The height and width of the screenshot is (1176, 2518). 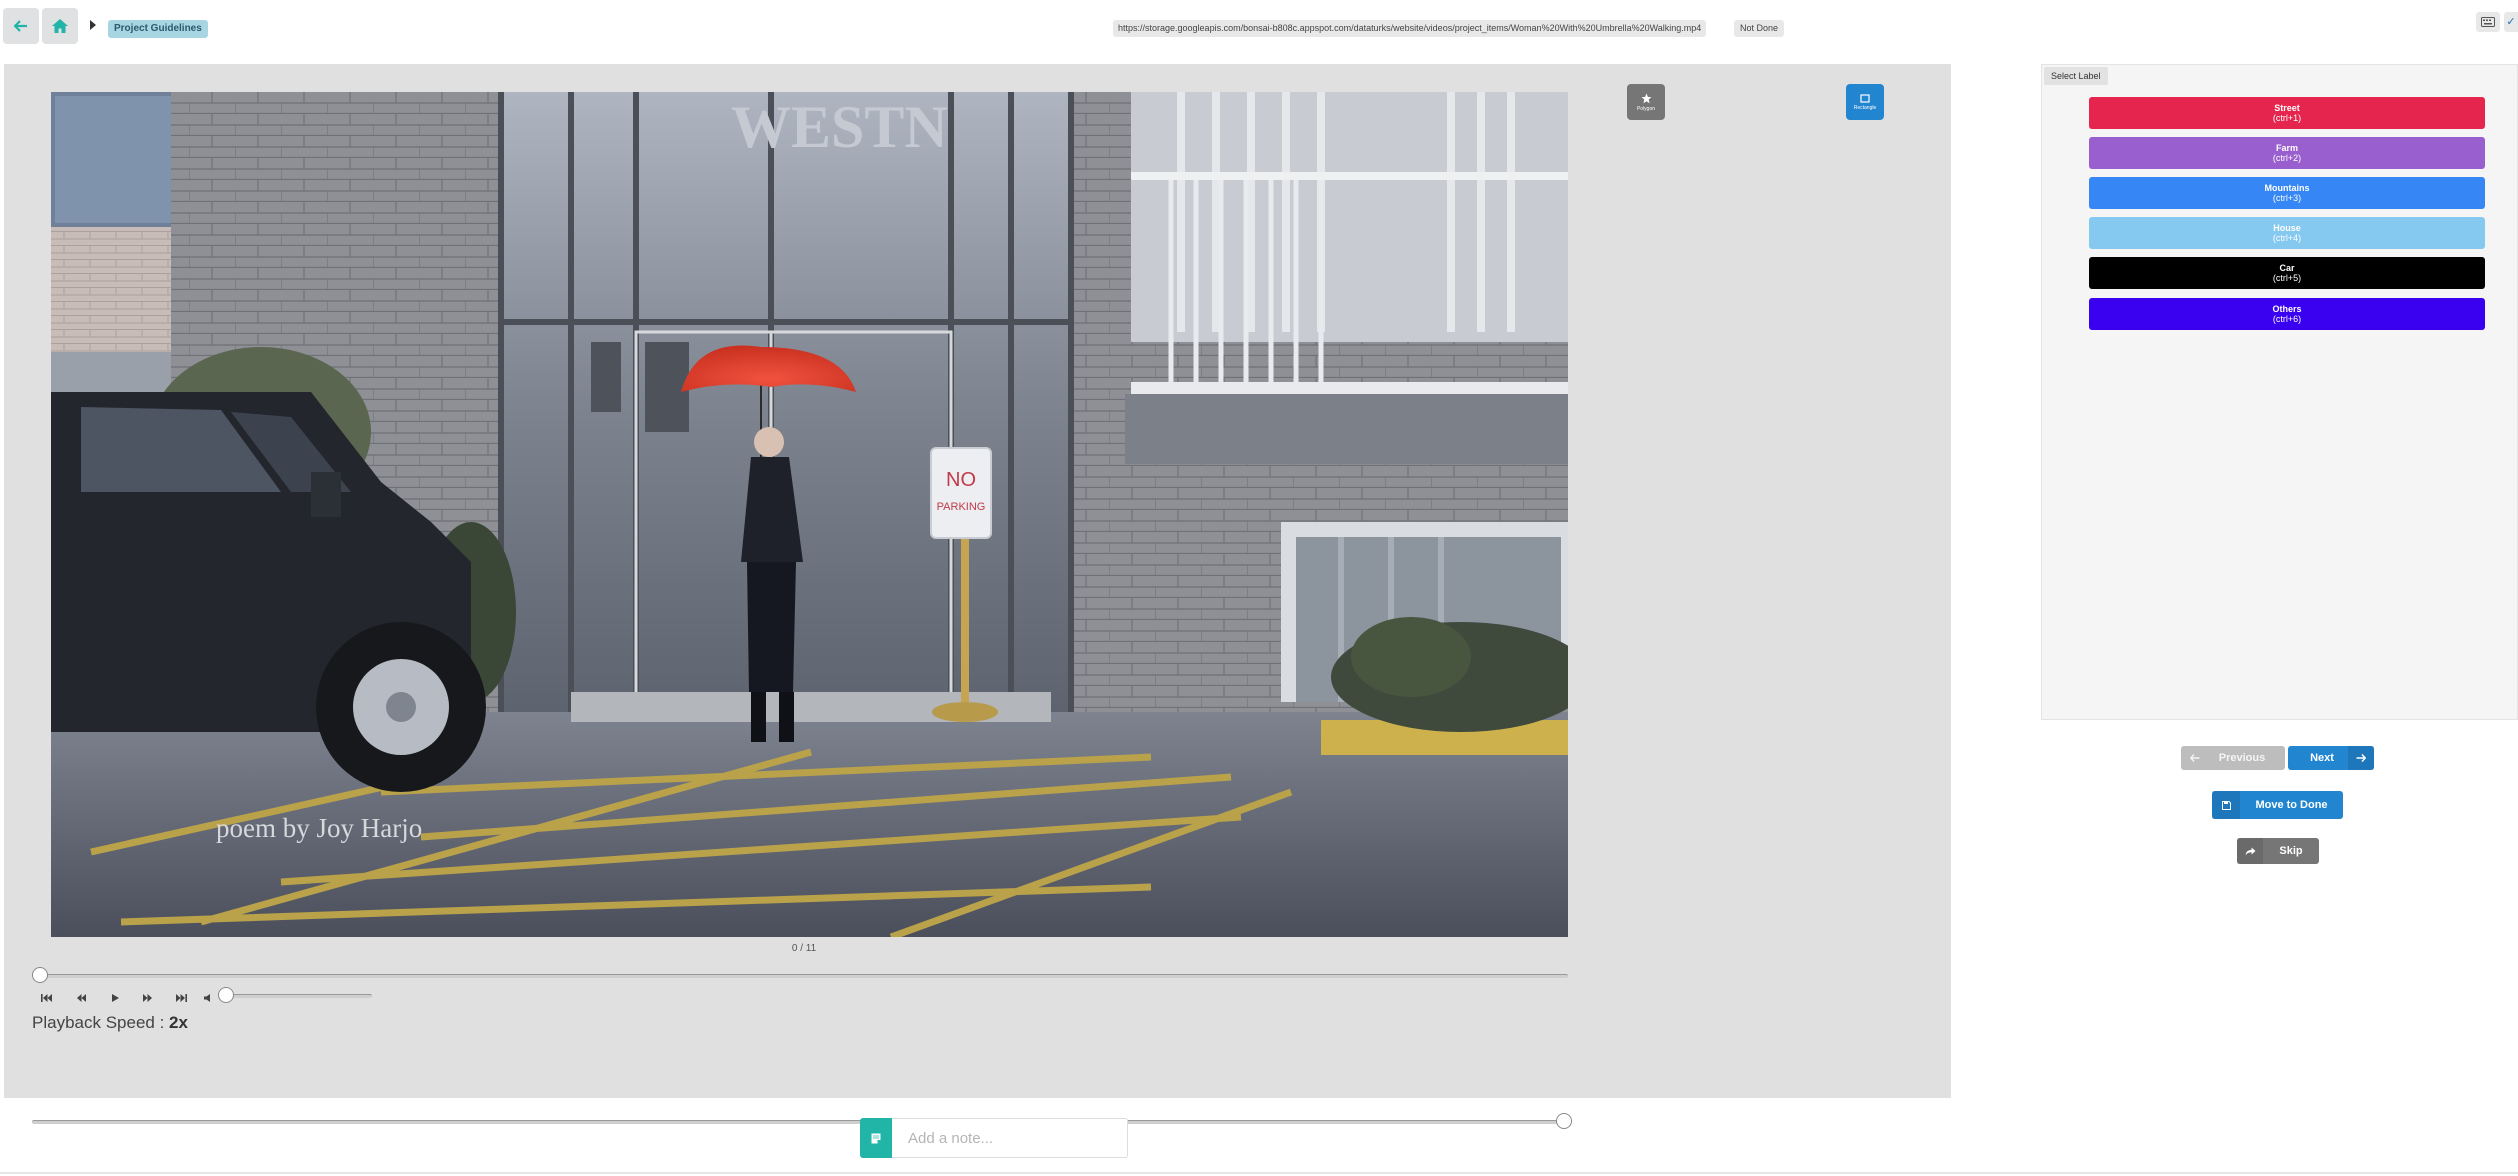 I want to click on note-input, so click(x=1010, y=1138).